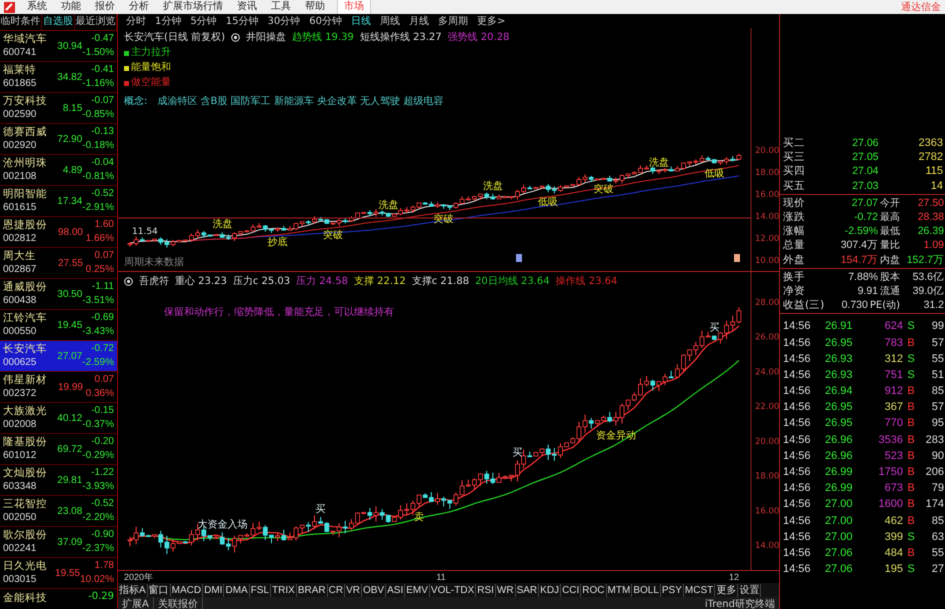  Describe the element at coordinates (58, 22) in the screenshot. I see `watchlist-tab: 自选股` at that location.